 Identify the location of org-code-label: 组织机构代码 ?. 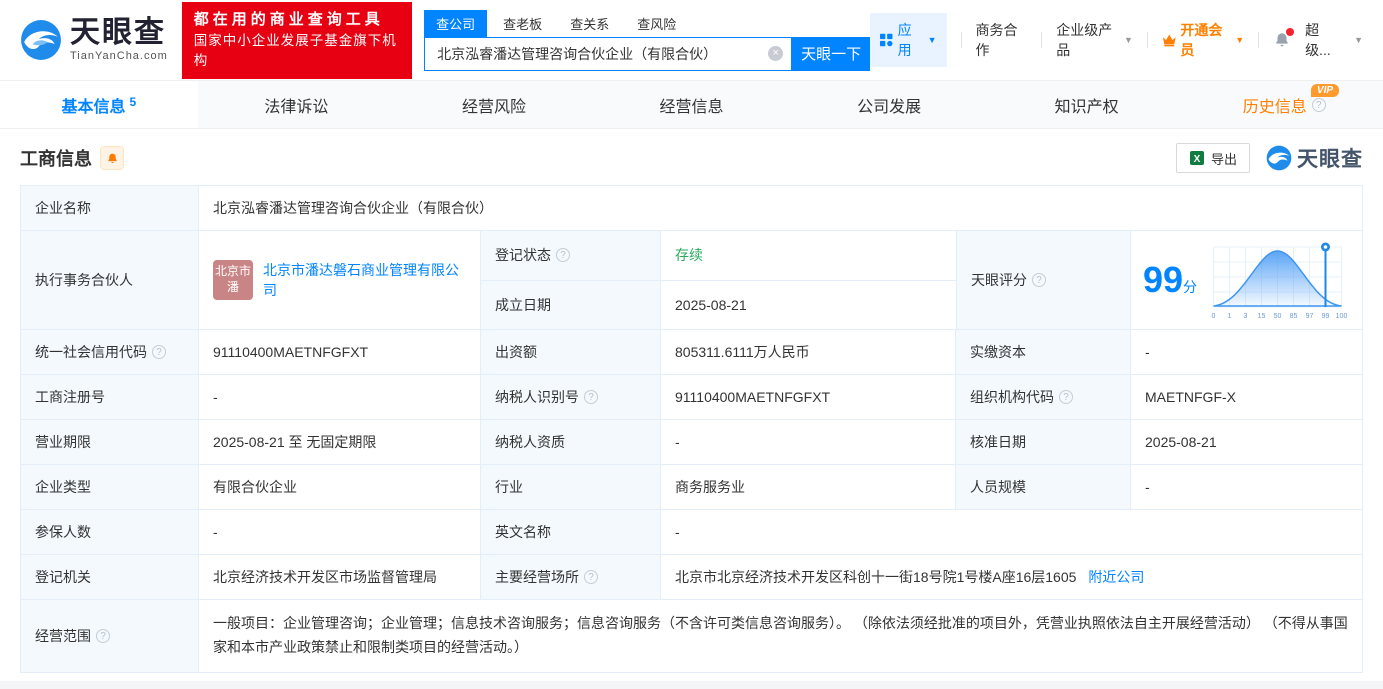
(1043, 397).